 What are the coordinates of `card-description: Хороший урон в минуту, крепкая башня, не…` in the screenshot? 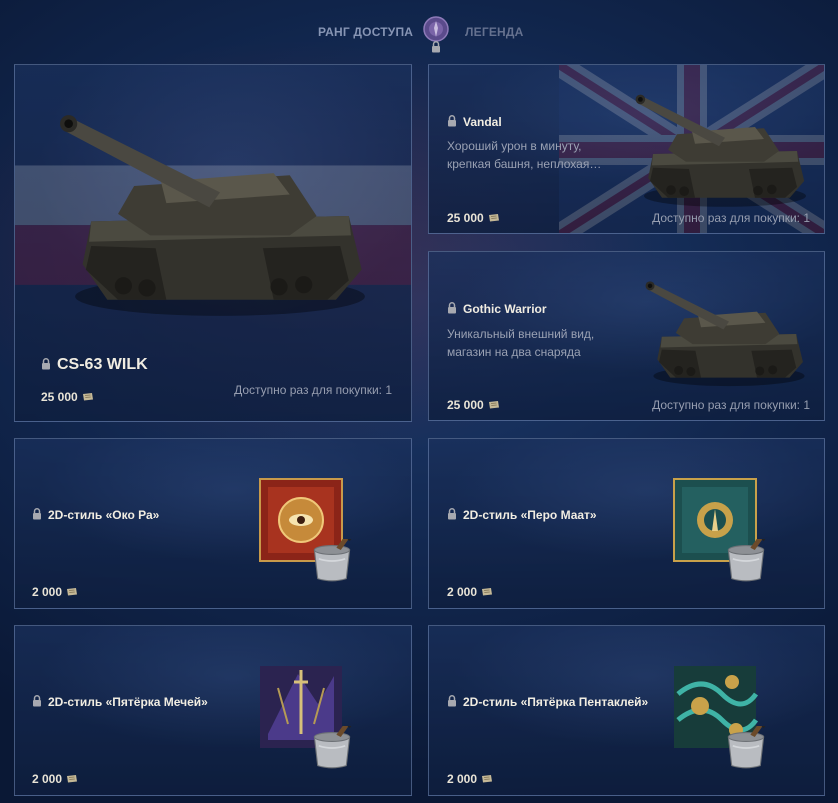 It's located at (524, 155).